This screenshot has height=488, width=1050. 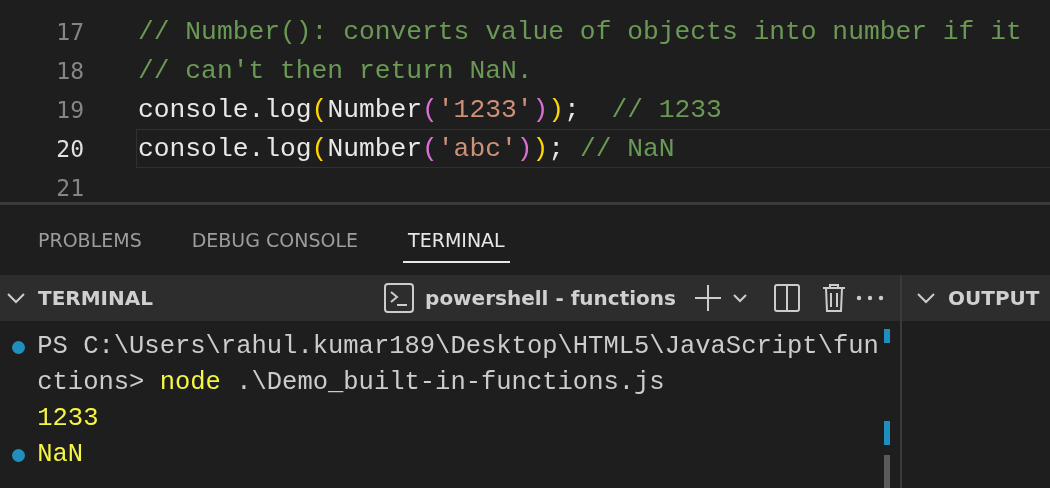 I want to click on panel-tab: PROBLEMS, so click(x=90, y=240).